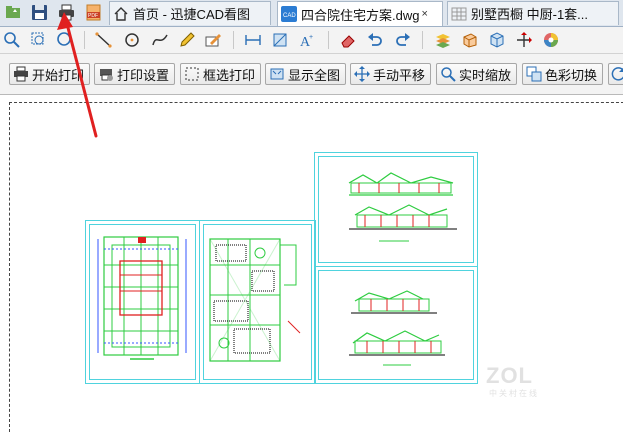 The height and width of the screenshot is (432, 623). What do you see at coordinates (514, 393) in the screenshot?
I see `watermark-subtitle: 中关村在线` at bounding box center [514, 393].